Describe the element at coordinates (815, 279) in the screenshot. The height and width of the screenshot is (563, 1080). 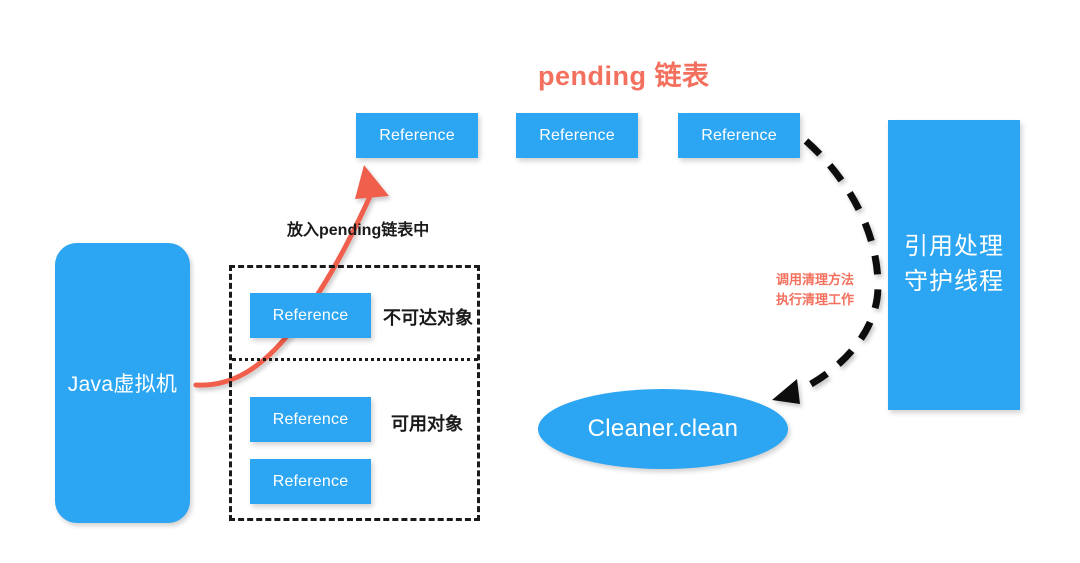
I see `cleanup-annotation-line-1: 调用清理方法` at that location.